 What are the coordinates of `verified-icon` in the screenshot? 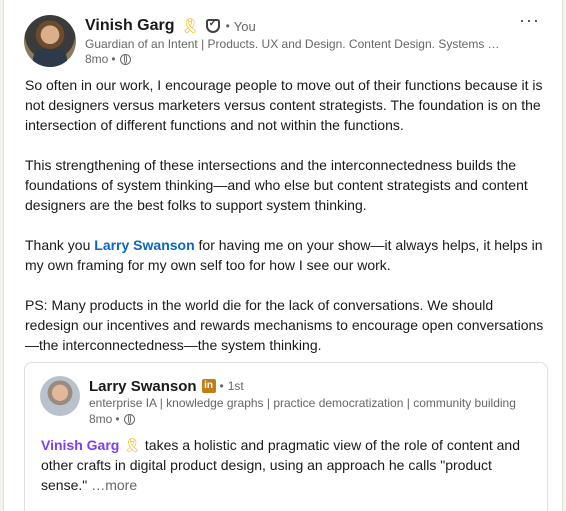 It's located at (212, 25).